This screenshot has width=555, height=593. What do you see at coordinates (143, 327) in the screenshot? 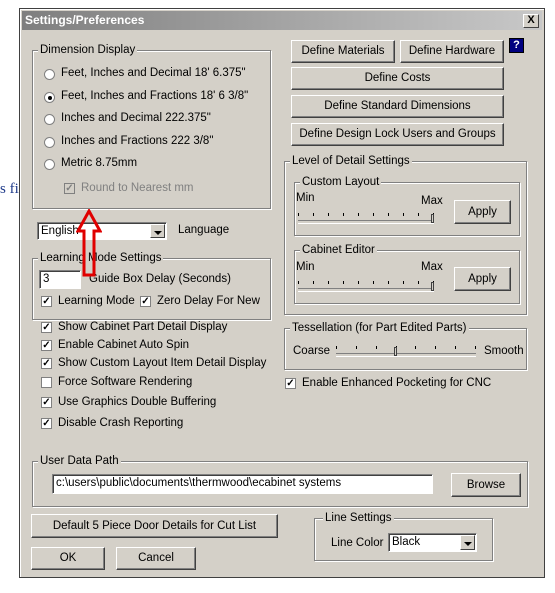
I see `option-label: Show Cabinet Part Detail Display` at bounding box center [143, 327].